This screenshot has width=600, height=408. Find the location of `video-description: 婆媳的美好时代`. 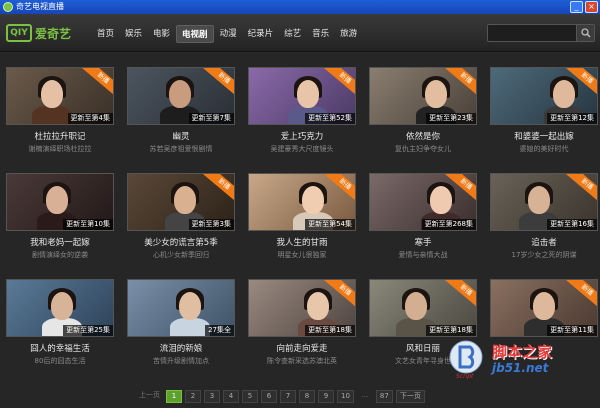

video-description: 婆媳的美好时代 is located at coordinates (544, 149).